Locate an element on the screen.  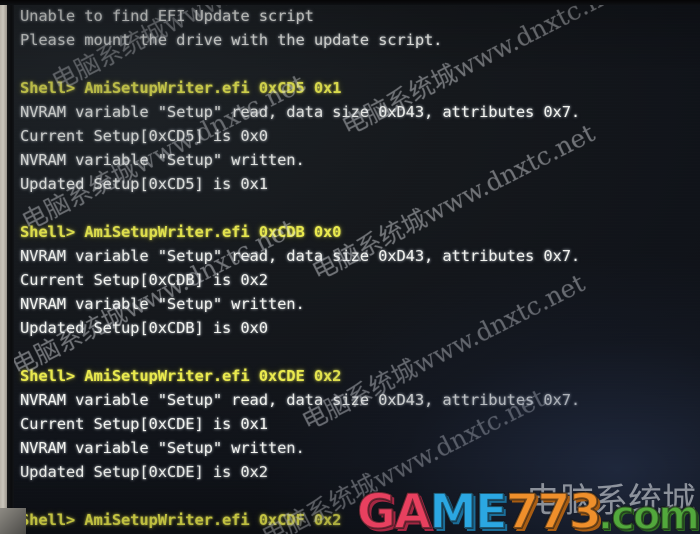
console-prompt-line: Shell> AmiSetupWriter.efi 0xCDE 0x2 is located at coordinates (300, 376).